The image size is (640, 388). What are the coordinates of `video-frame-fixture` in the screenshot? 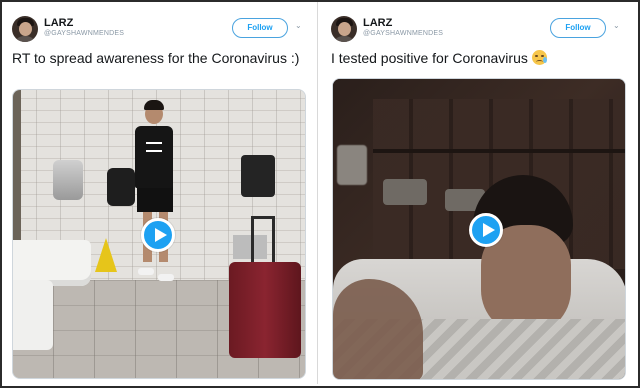 It's located at (405, 192).